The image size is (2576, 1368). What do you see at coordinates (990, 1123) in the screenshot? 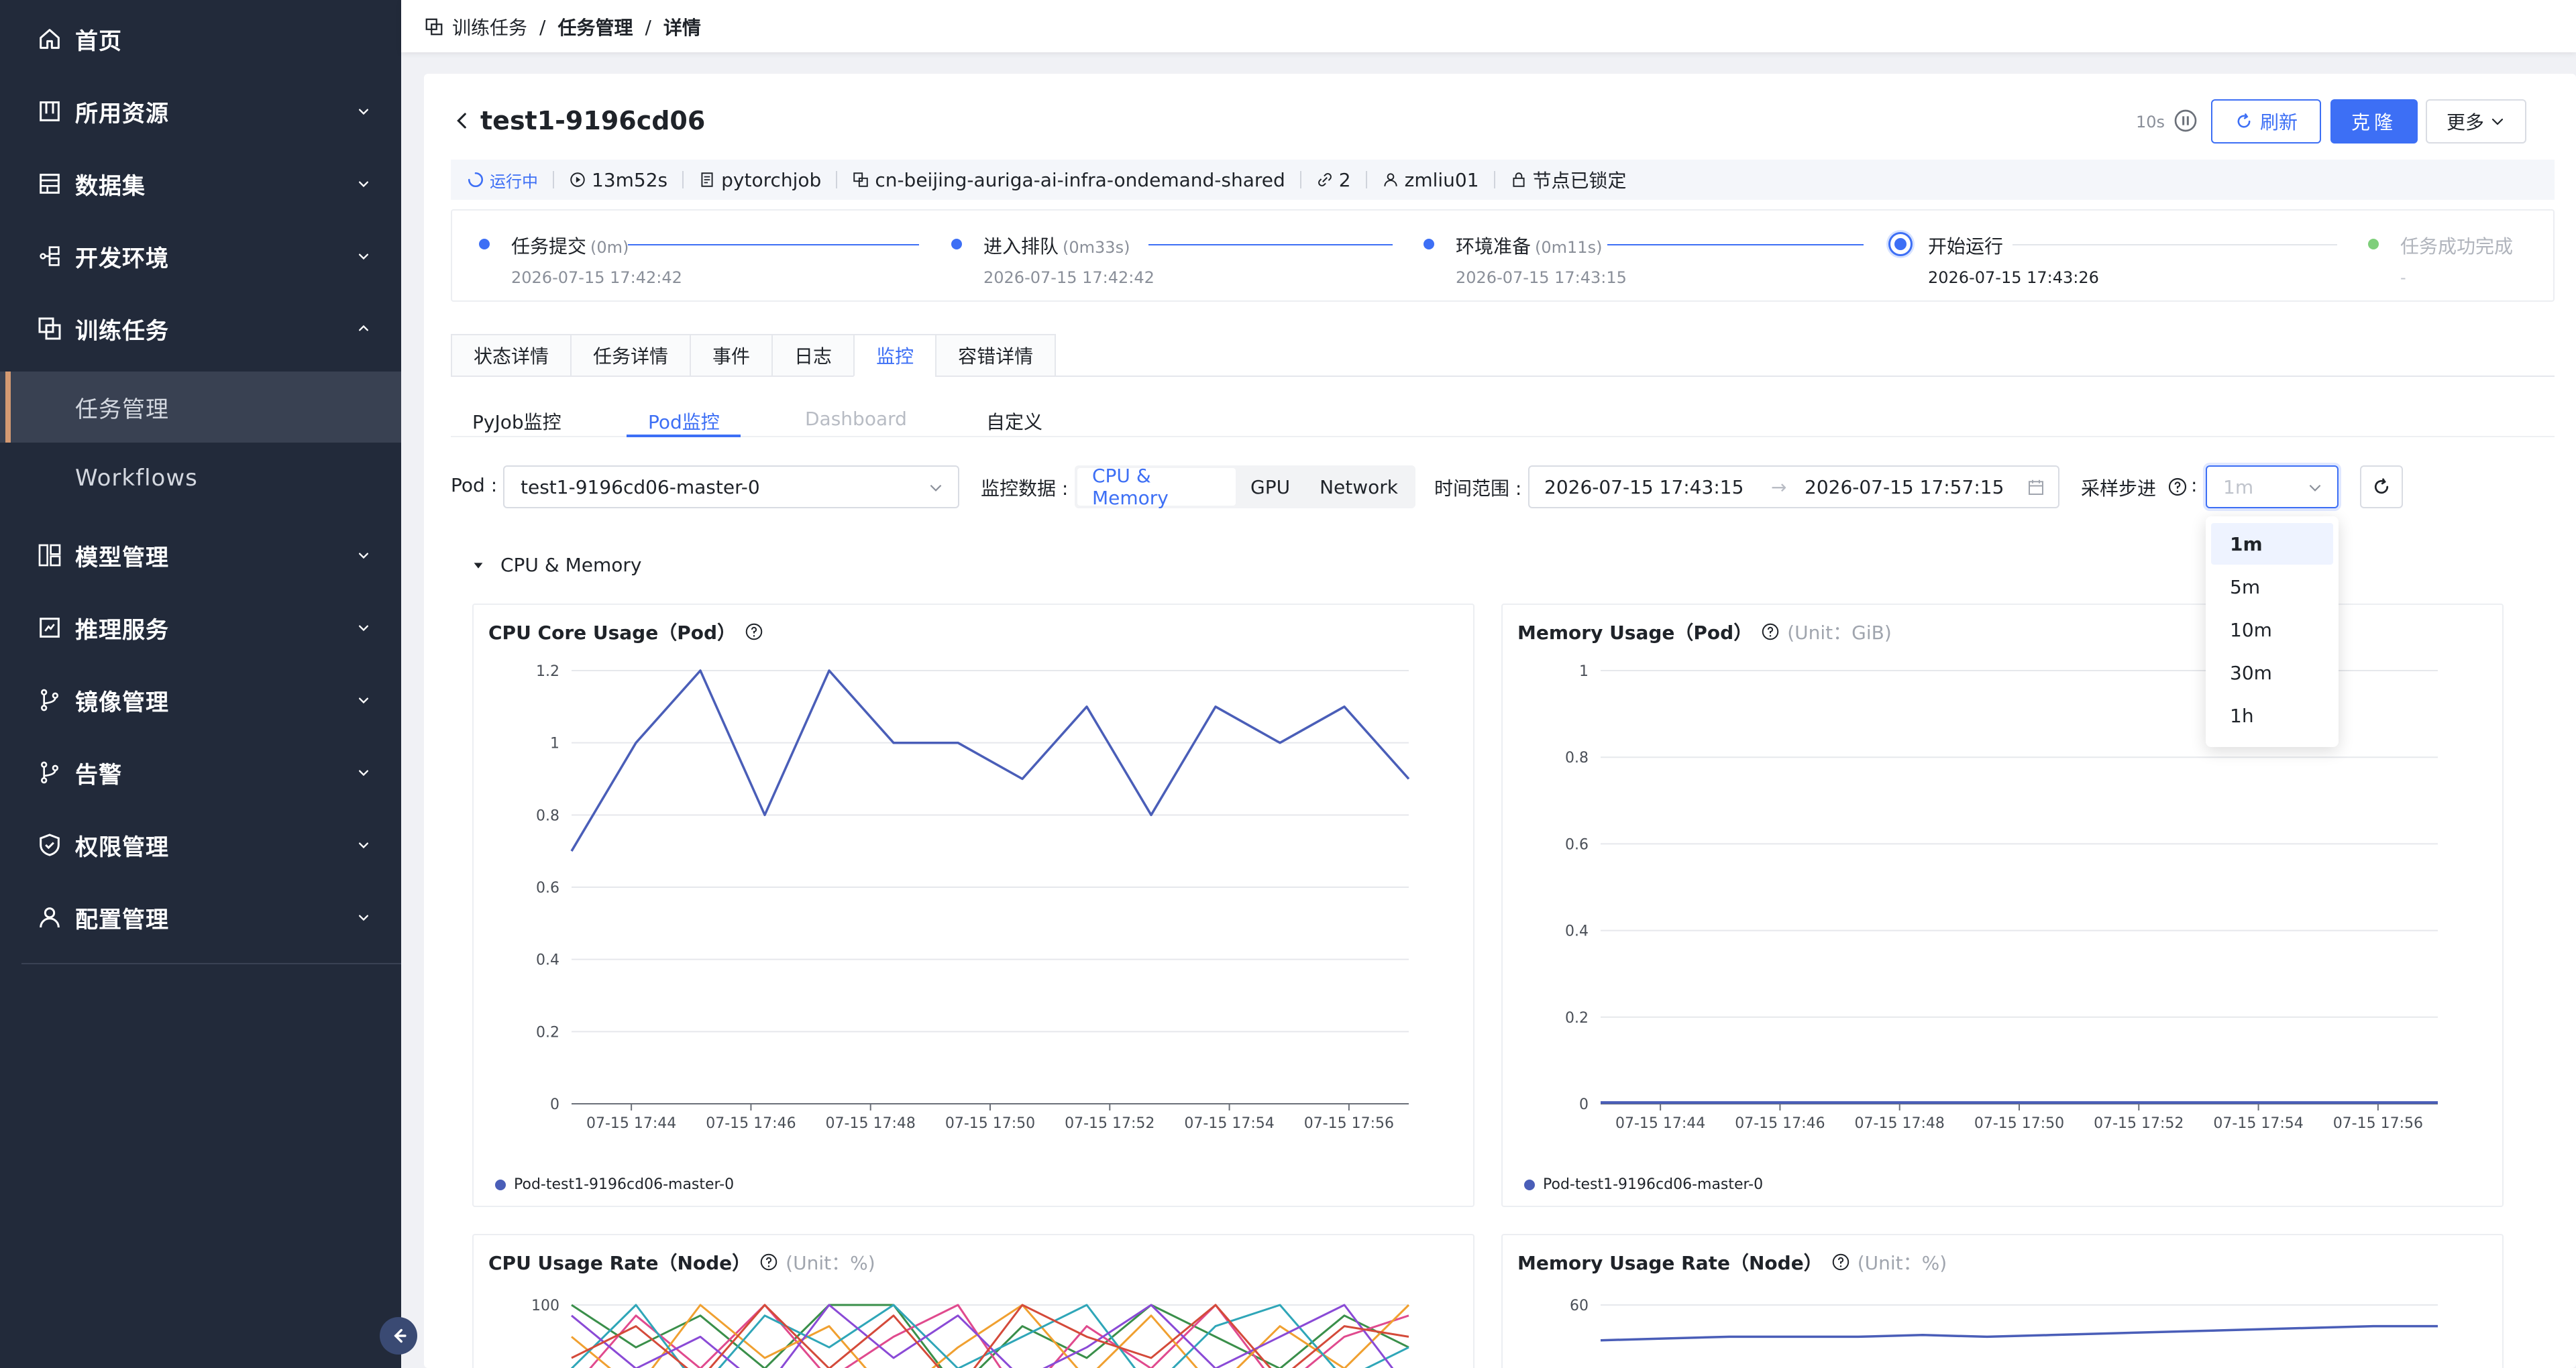
I see `x-tick-label: 07-15 17:50` at bounding box center [990, 1123].